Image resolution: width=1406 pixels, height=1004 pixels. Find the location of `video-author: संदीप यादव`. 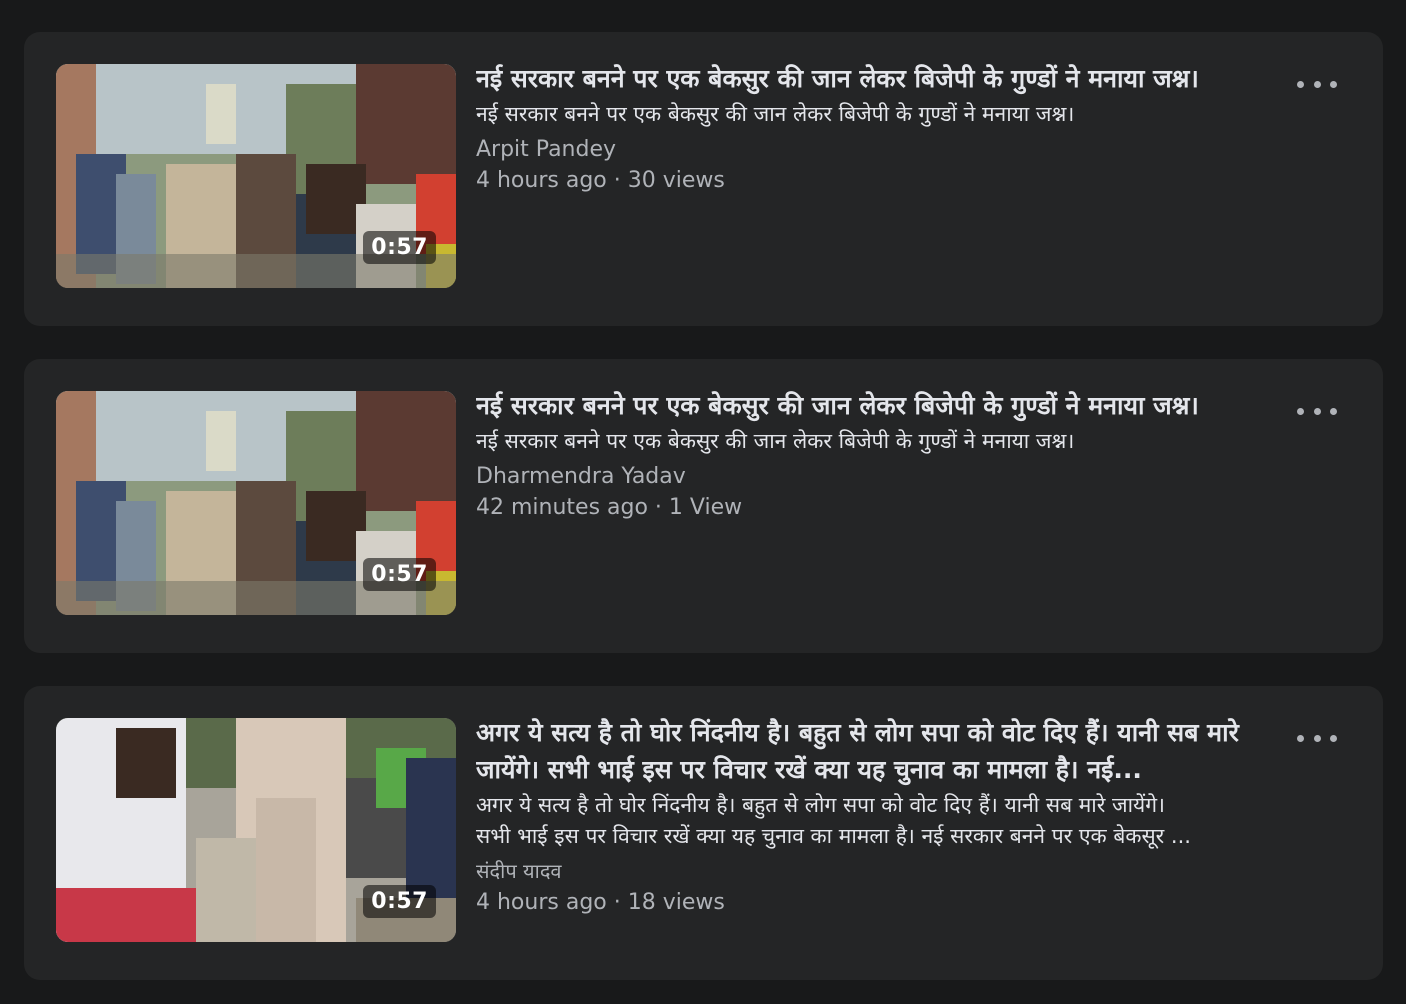

video-author: संदीप यादव is located at coordinates (886, 871).